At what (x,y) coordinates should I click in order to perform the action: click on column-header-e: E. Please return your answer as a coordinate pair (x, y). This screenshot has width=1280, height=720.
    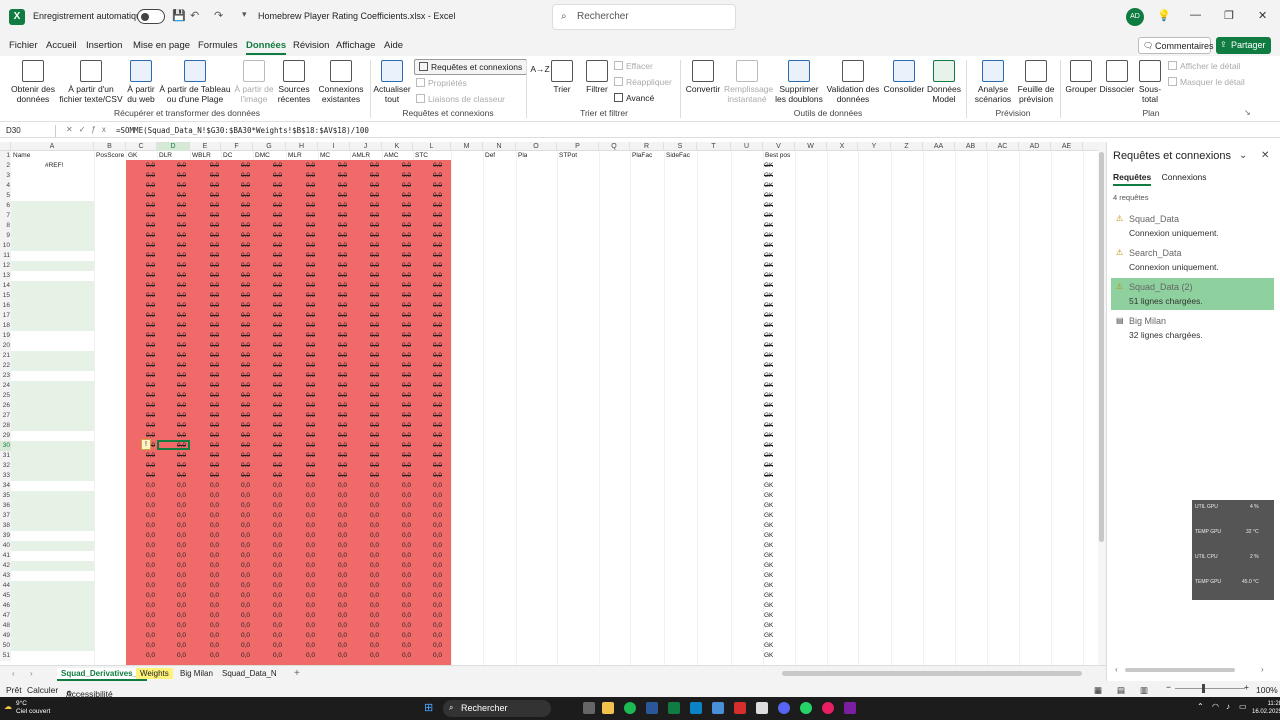
    Looking at the image, I should click on (205, 146).